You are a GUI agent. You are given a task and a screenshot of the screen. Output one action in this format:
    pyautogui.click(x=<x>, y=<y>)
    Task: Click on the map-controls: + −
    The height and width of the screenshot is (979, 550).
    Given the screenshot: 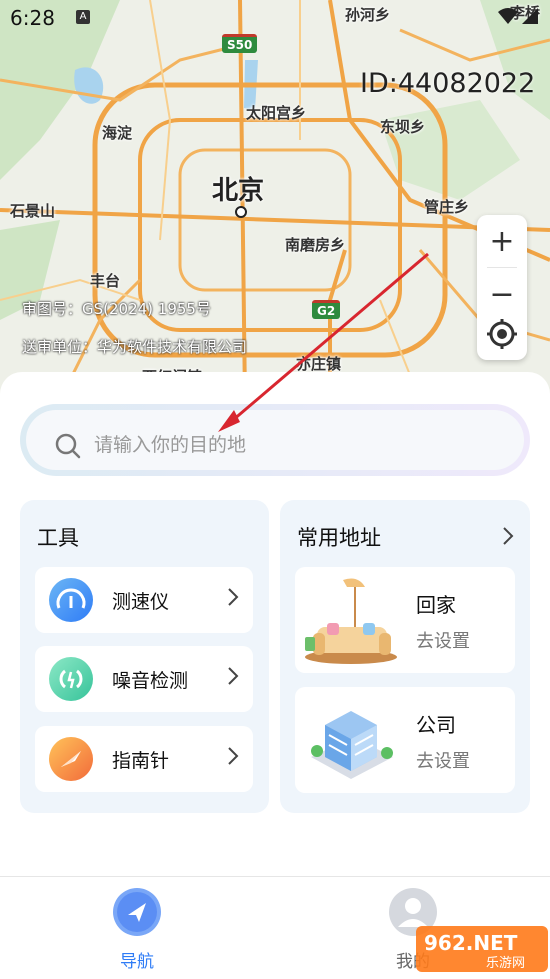 What is the action you would take?
    pyautogui.click(x=502, y=287)
    